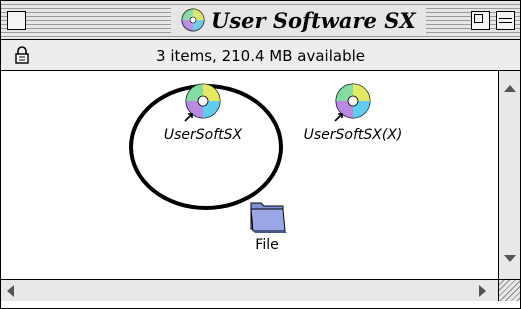 The height and width of the screenshot is (309, 521). I want to click on scroll-up-icon, so click(510, 88).